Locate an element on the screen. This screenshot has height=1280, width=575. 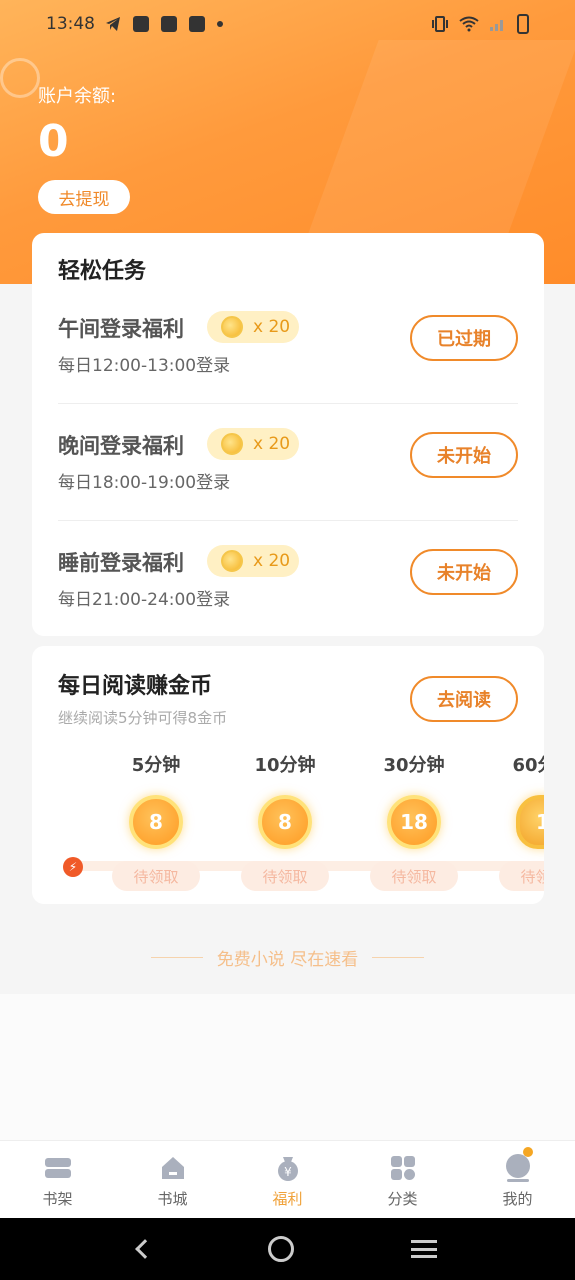
home-icon is located at coordinates (281, 1249).